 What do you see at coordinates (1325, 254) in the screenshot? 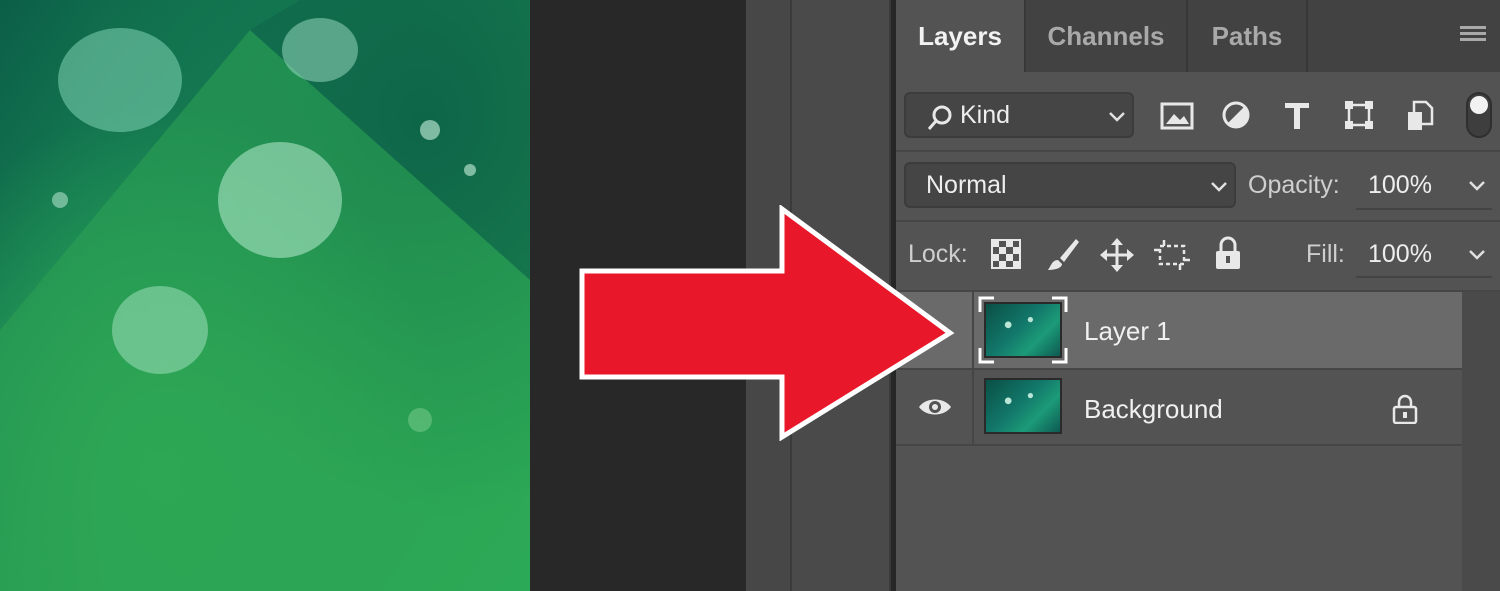
I see `fill-label: Fill:` at bounding box center [1325, 254].